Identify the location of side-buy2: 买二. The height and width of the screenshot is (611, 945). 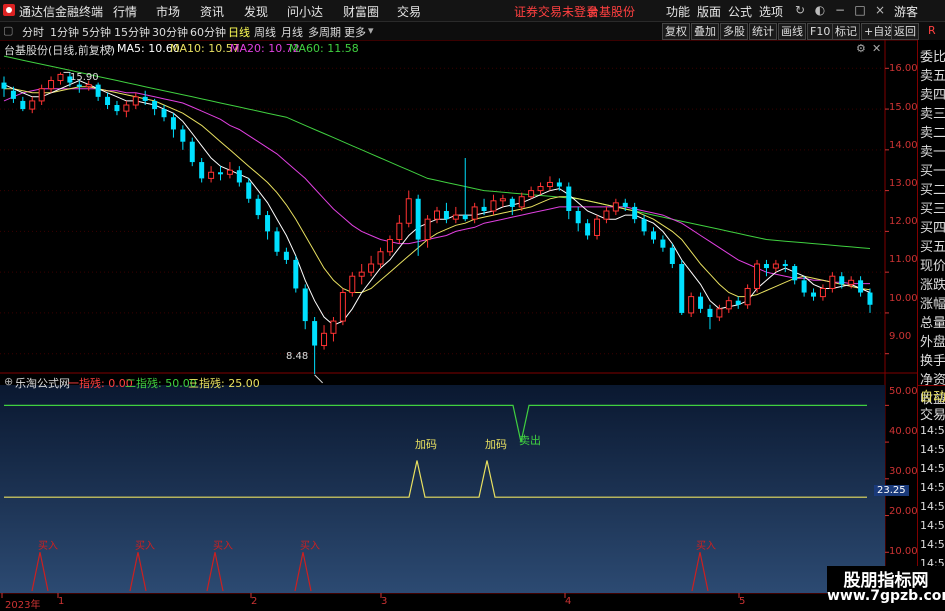
(932, 190).